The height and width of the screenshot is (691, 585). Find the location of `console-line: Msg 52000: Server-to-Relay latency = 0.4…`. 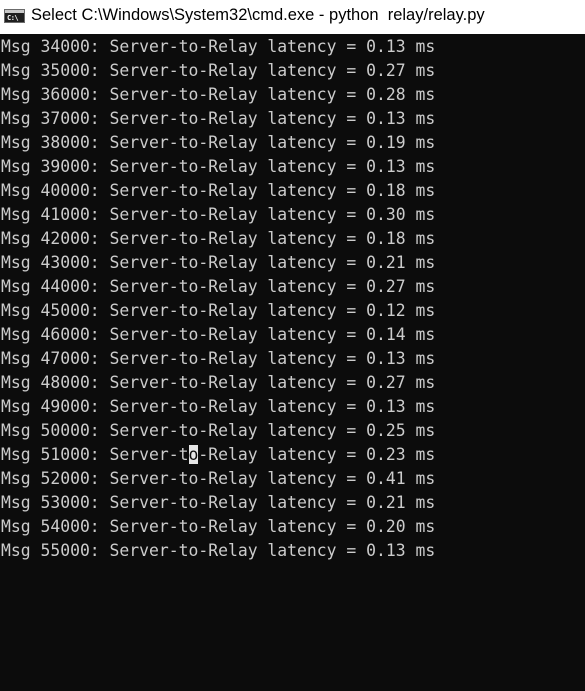

console-line: Msg 52000: Server-to-Relay latency = 0.4… is located at coordinates (218, 478).